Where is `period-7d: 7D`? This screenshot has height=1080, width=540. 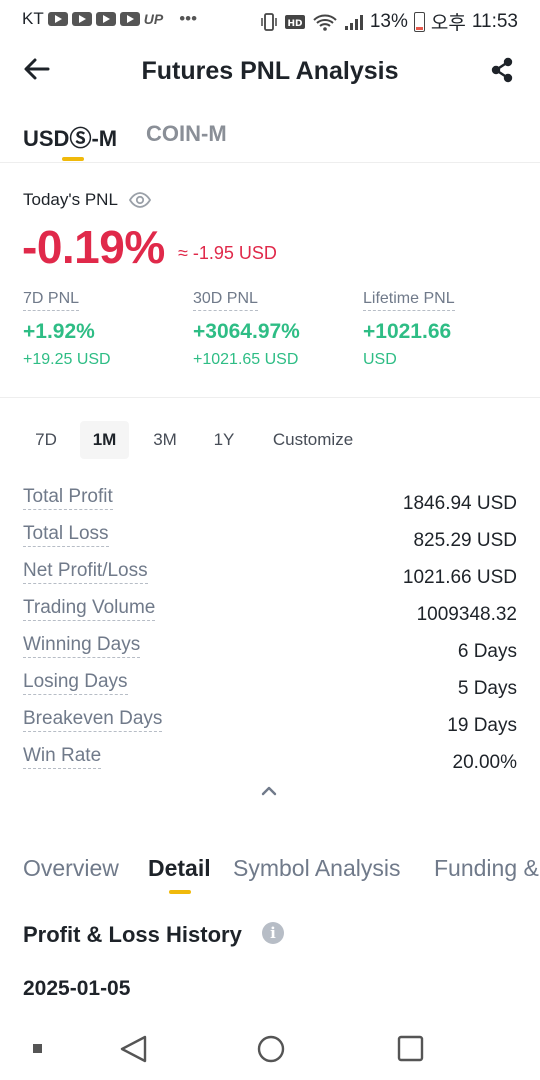 period-7d: 7D is located at coordinates (46, 440).